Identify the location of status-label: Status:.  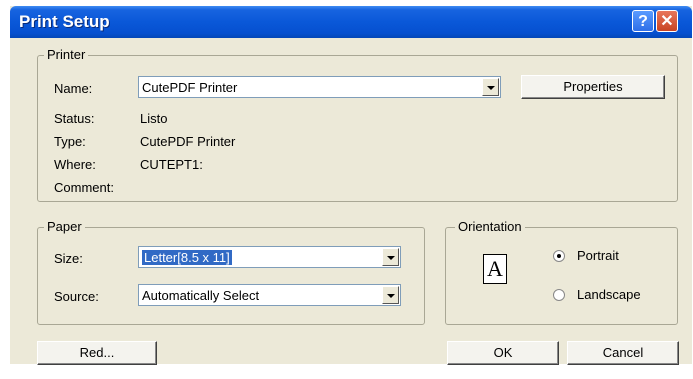
(74, 118).